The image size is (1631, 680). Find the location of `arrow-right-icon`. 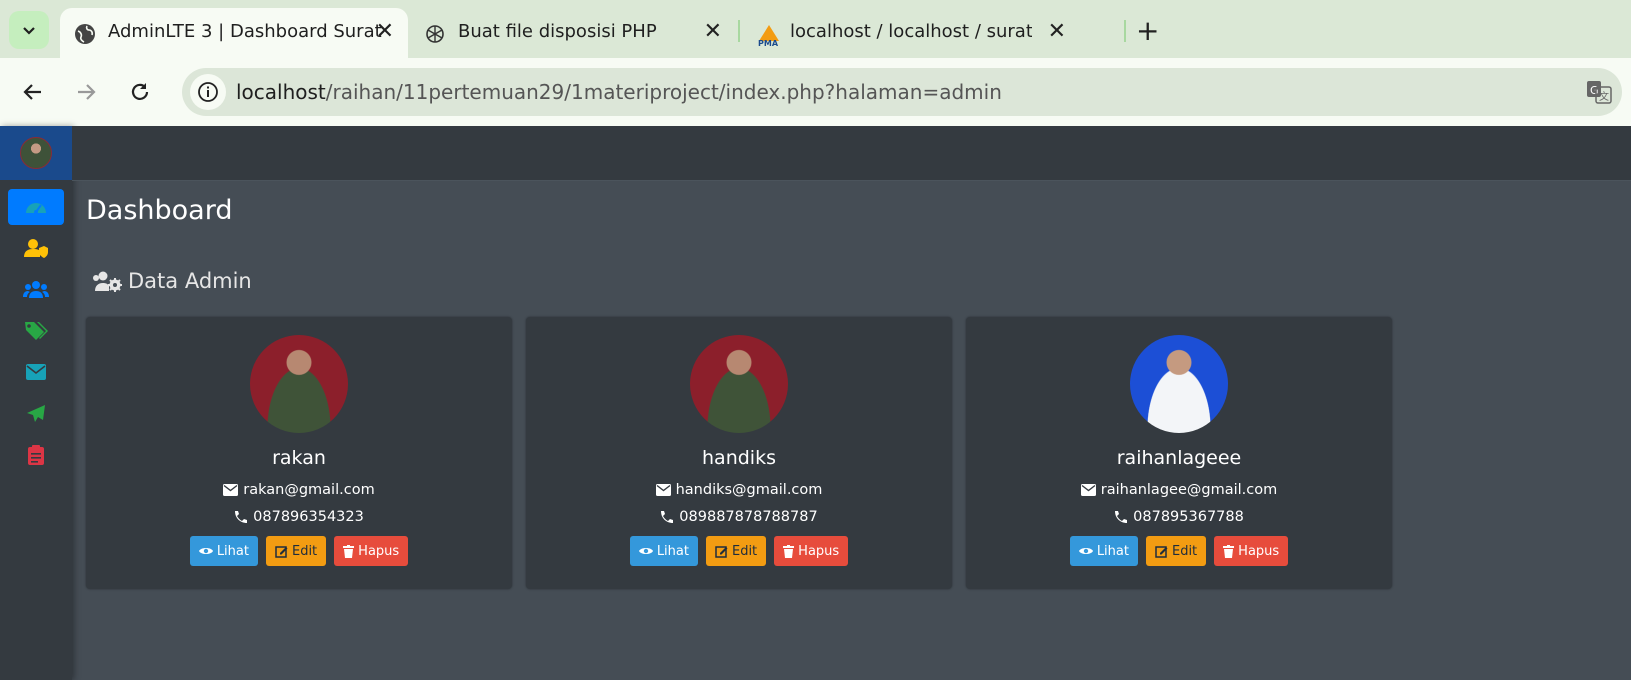

arrow-right-icon is located at coordinates (87, 92).